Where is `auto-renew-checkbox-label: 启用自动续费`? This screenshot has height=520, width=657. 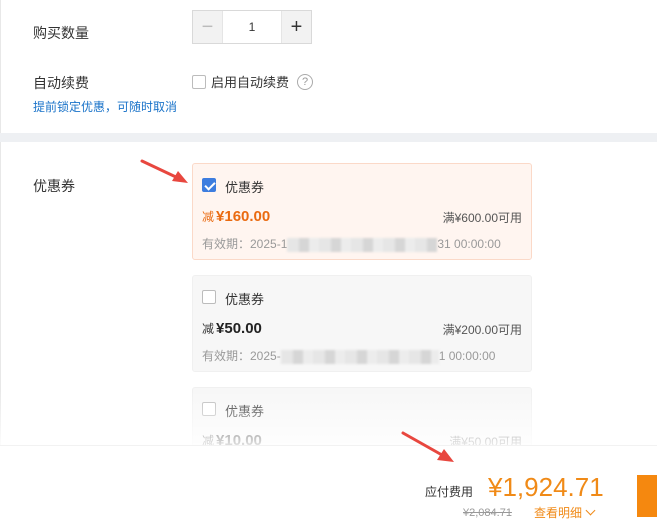
auto-renew-checkbox-label: 启用自动续费 is located at coordinates (250, 81).